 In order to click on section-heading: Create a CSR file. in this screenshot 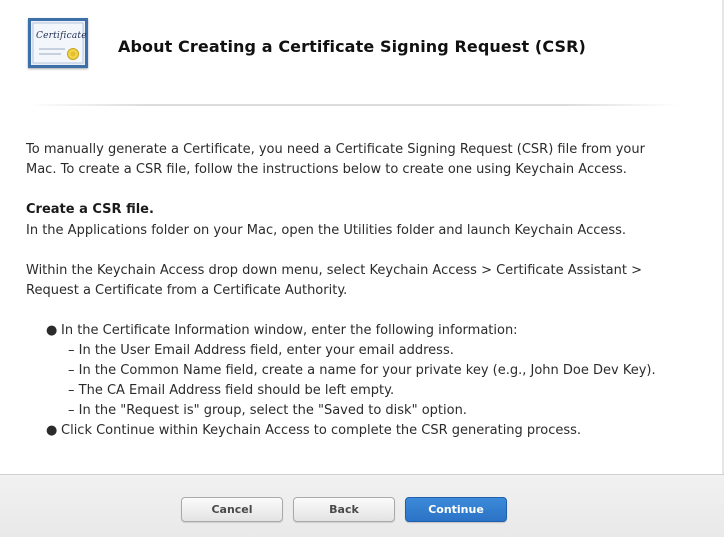, I will do `click(90, 209)`.